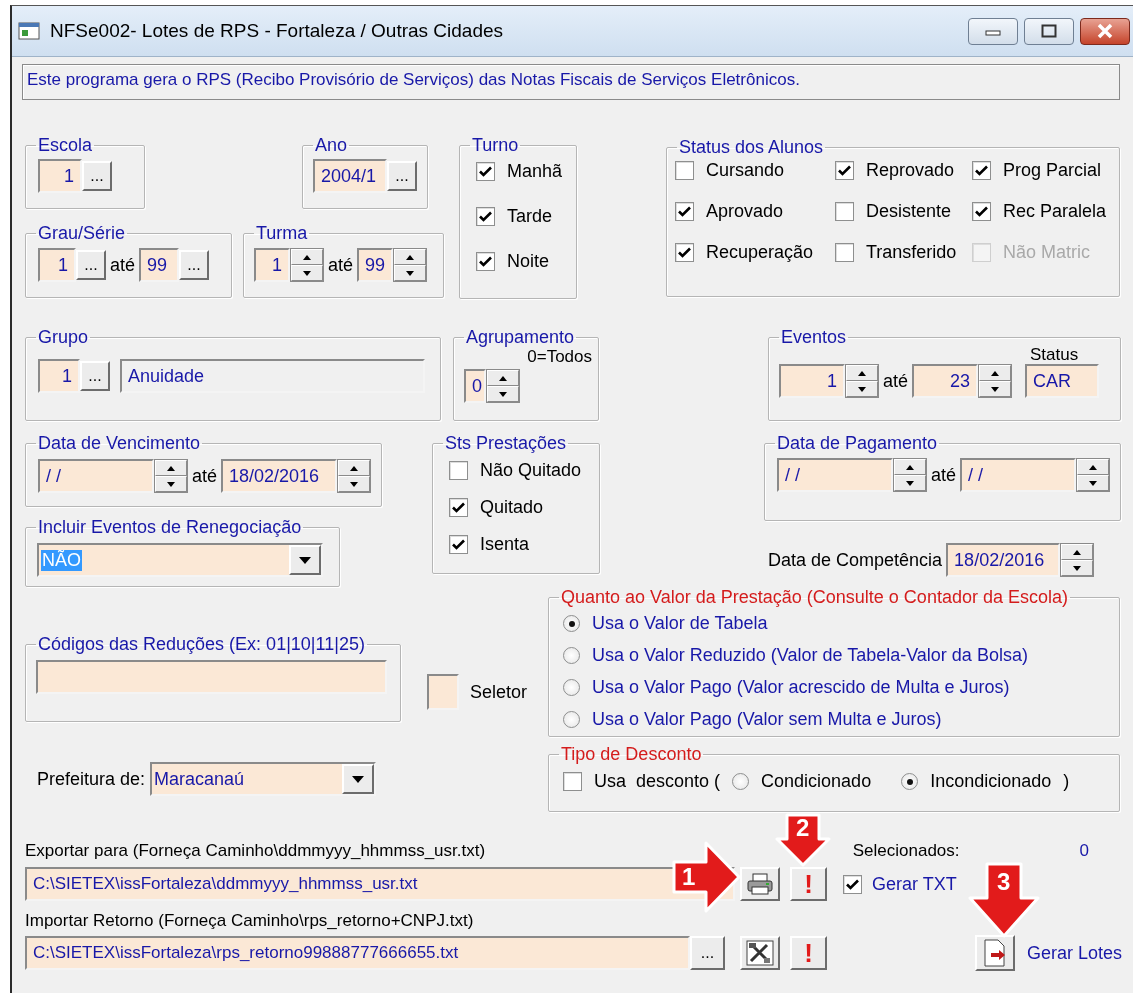 Image resolution: width=1133 pixels, height=993 pixels. Describe the element at coordinates (993, 31) in the screenshot. I see `minimize-button` at that location.